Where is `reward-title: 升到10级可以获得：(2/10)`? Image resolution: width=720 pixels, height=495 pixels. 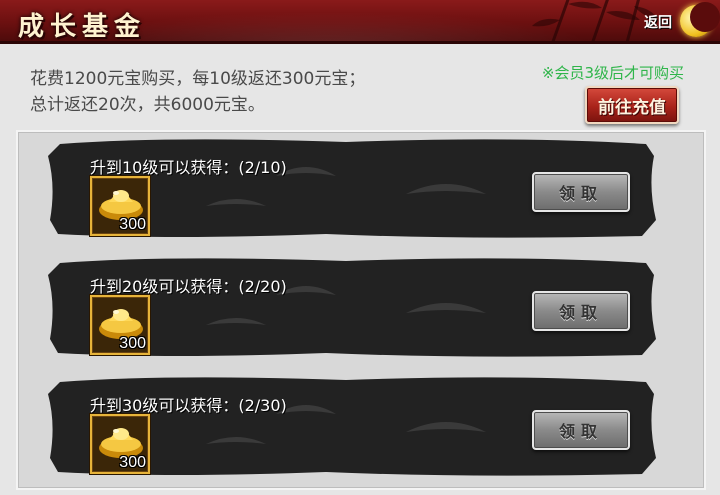 reward-title: 升到10级可以获得：(2/10) is located at coordinates (188, 167).